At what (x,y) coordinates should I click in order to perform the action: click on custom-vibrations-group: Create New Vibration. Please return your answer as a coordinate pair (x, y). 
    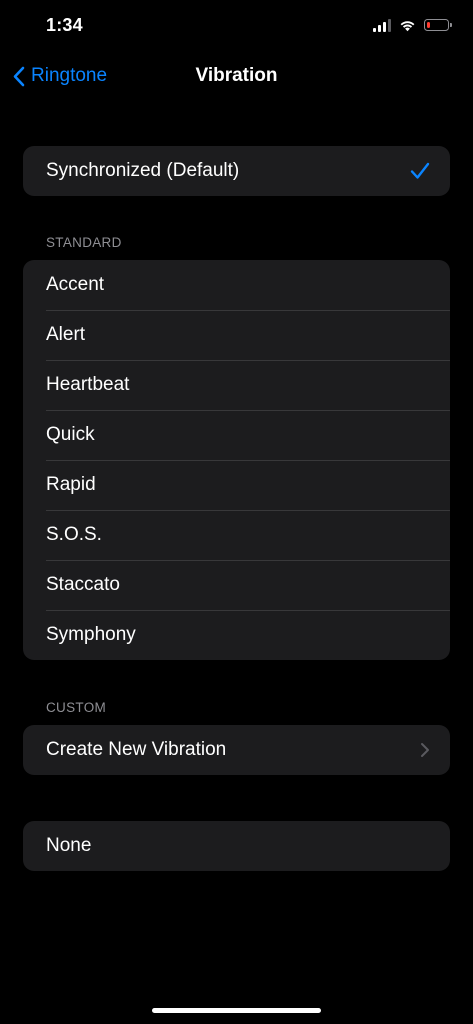
    Looking at the image, I should click on (236, 750).